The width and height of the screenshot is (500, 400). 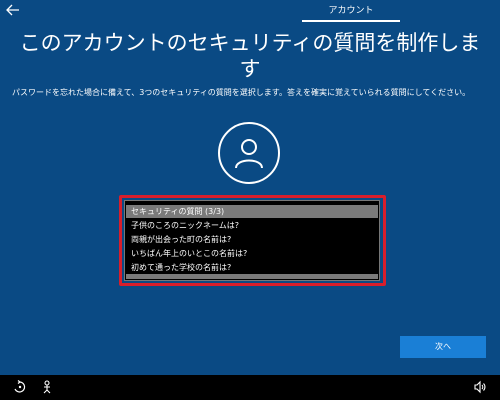 I want to click on next-button: 次へ, so click(x=443, y=347).